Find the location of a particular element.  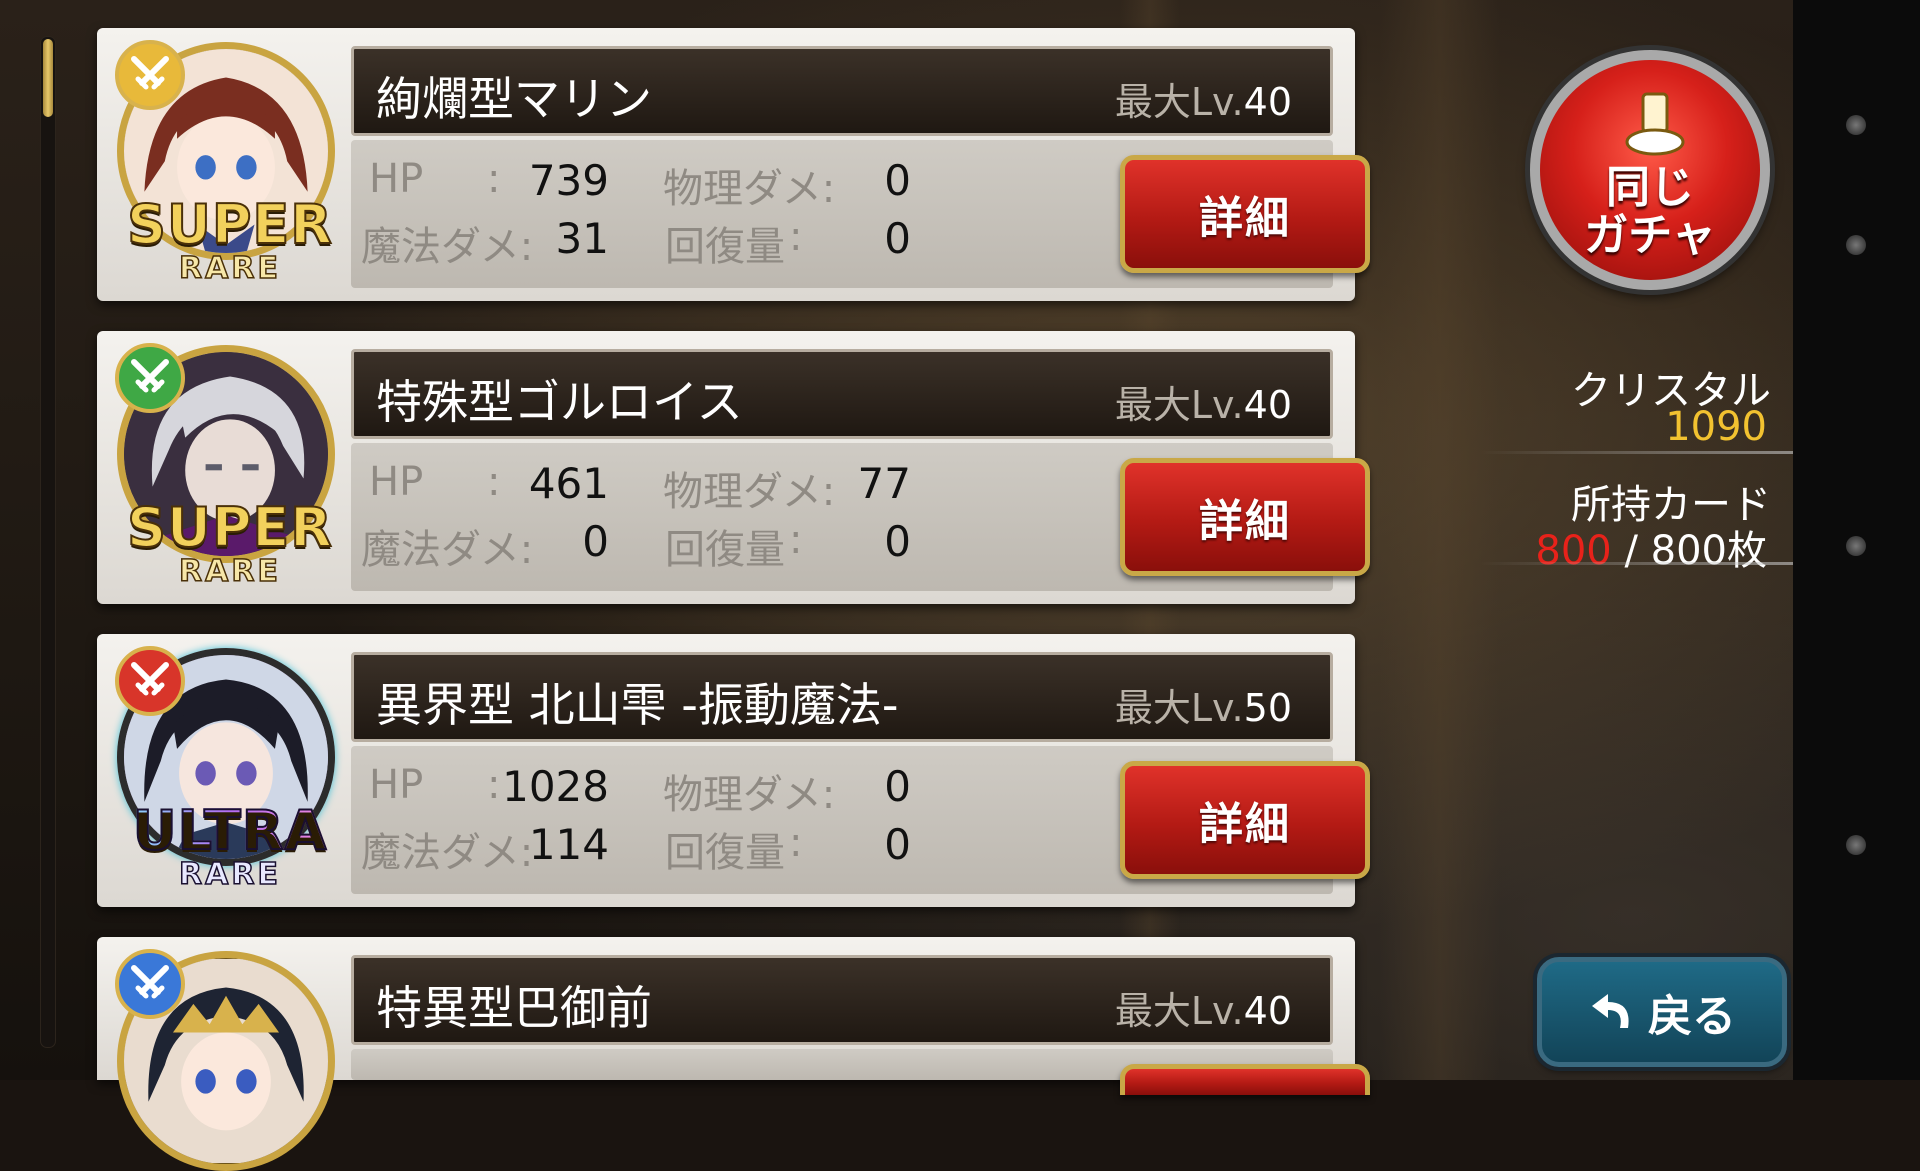

same-gacha-button: 同じ ガチャ is located at coordinates (1650, 170).